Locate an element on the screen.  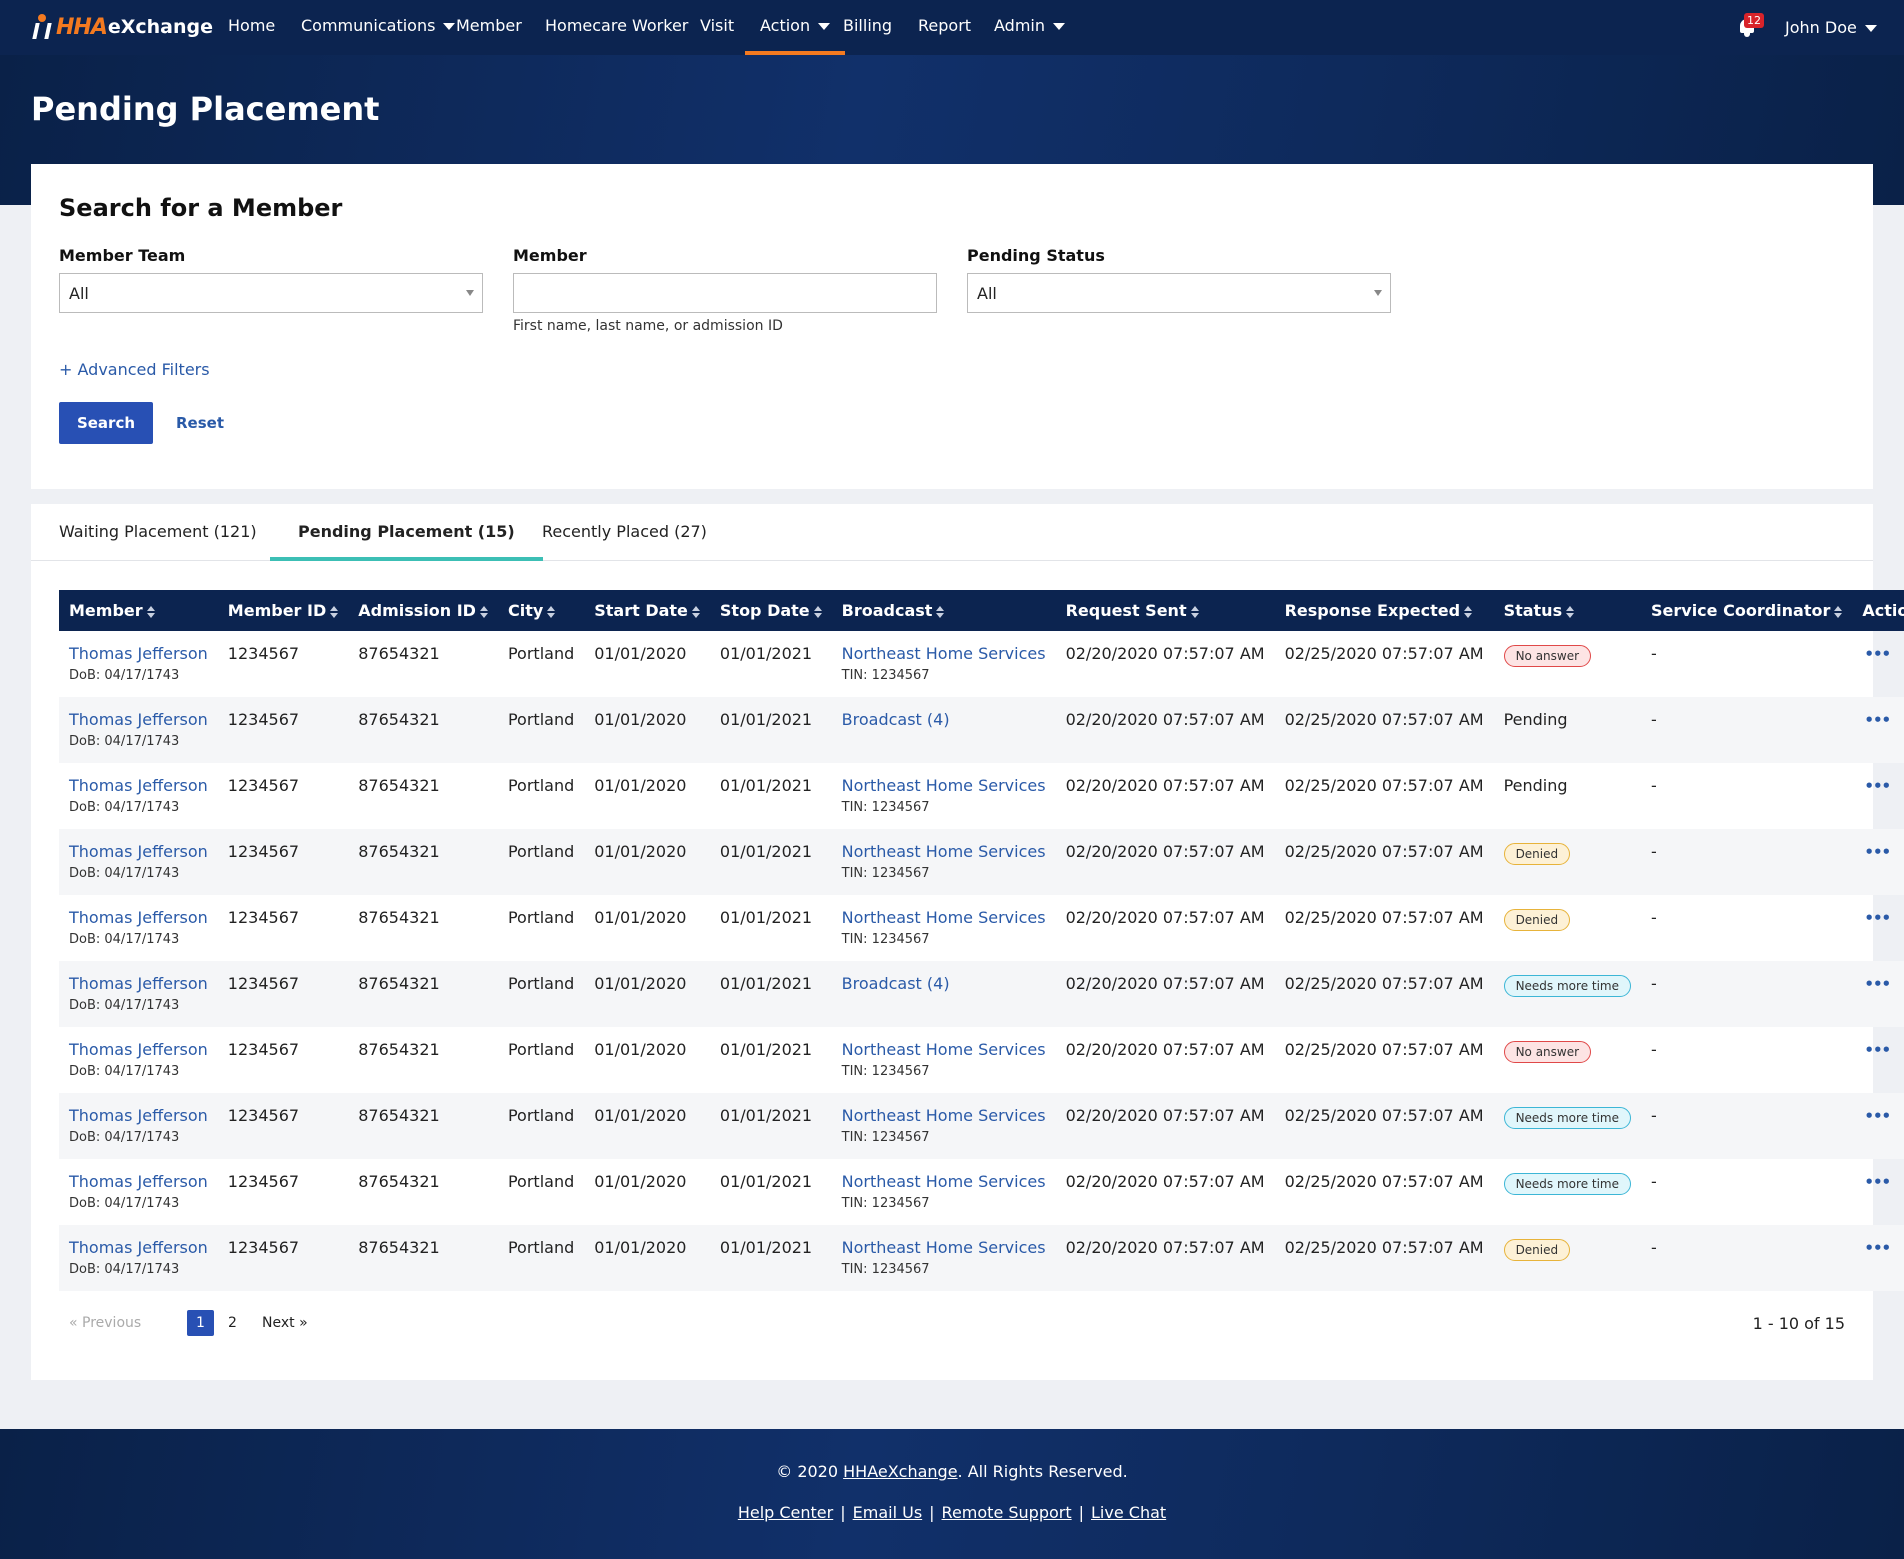
response-expected-cell: 02/25/2020 07:57:07 AM is located at coordinates (1384, 1181).